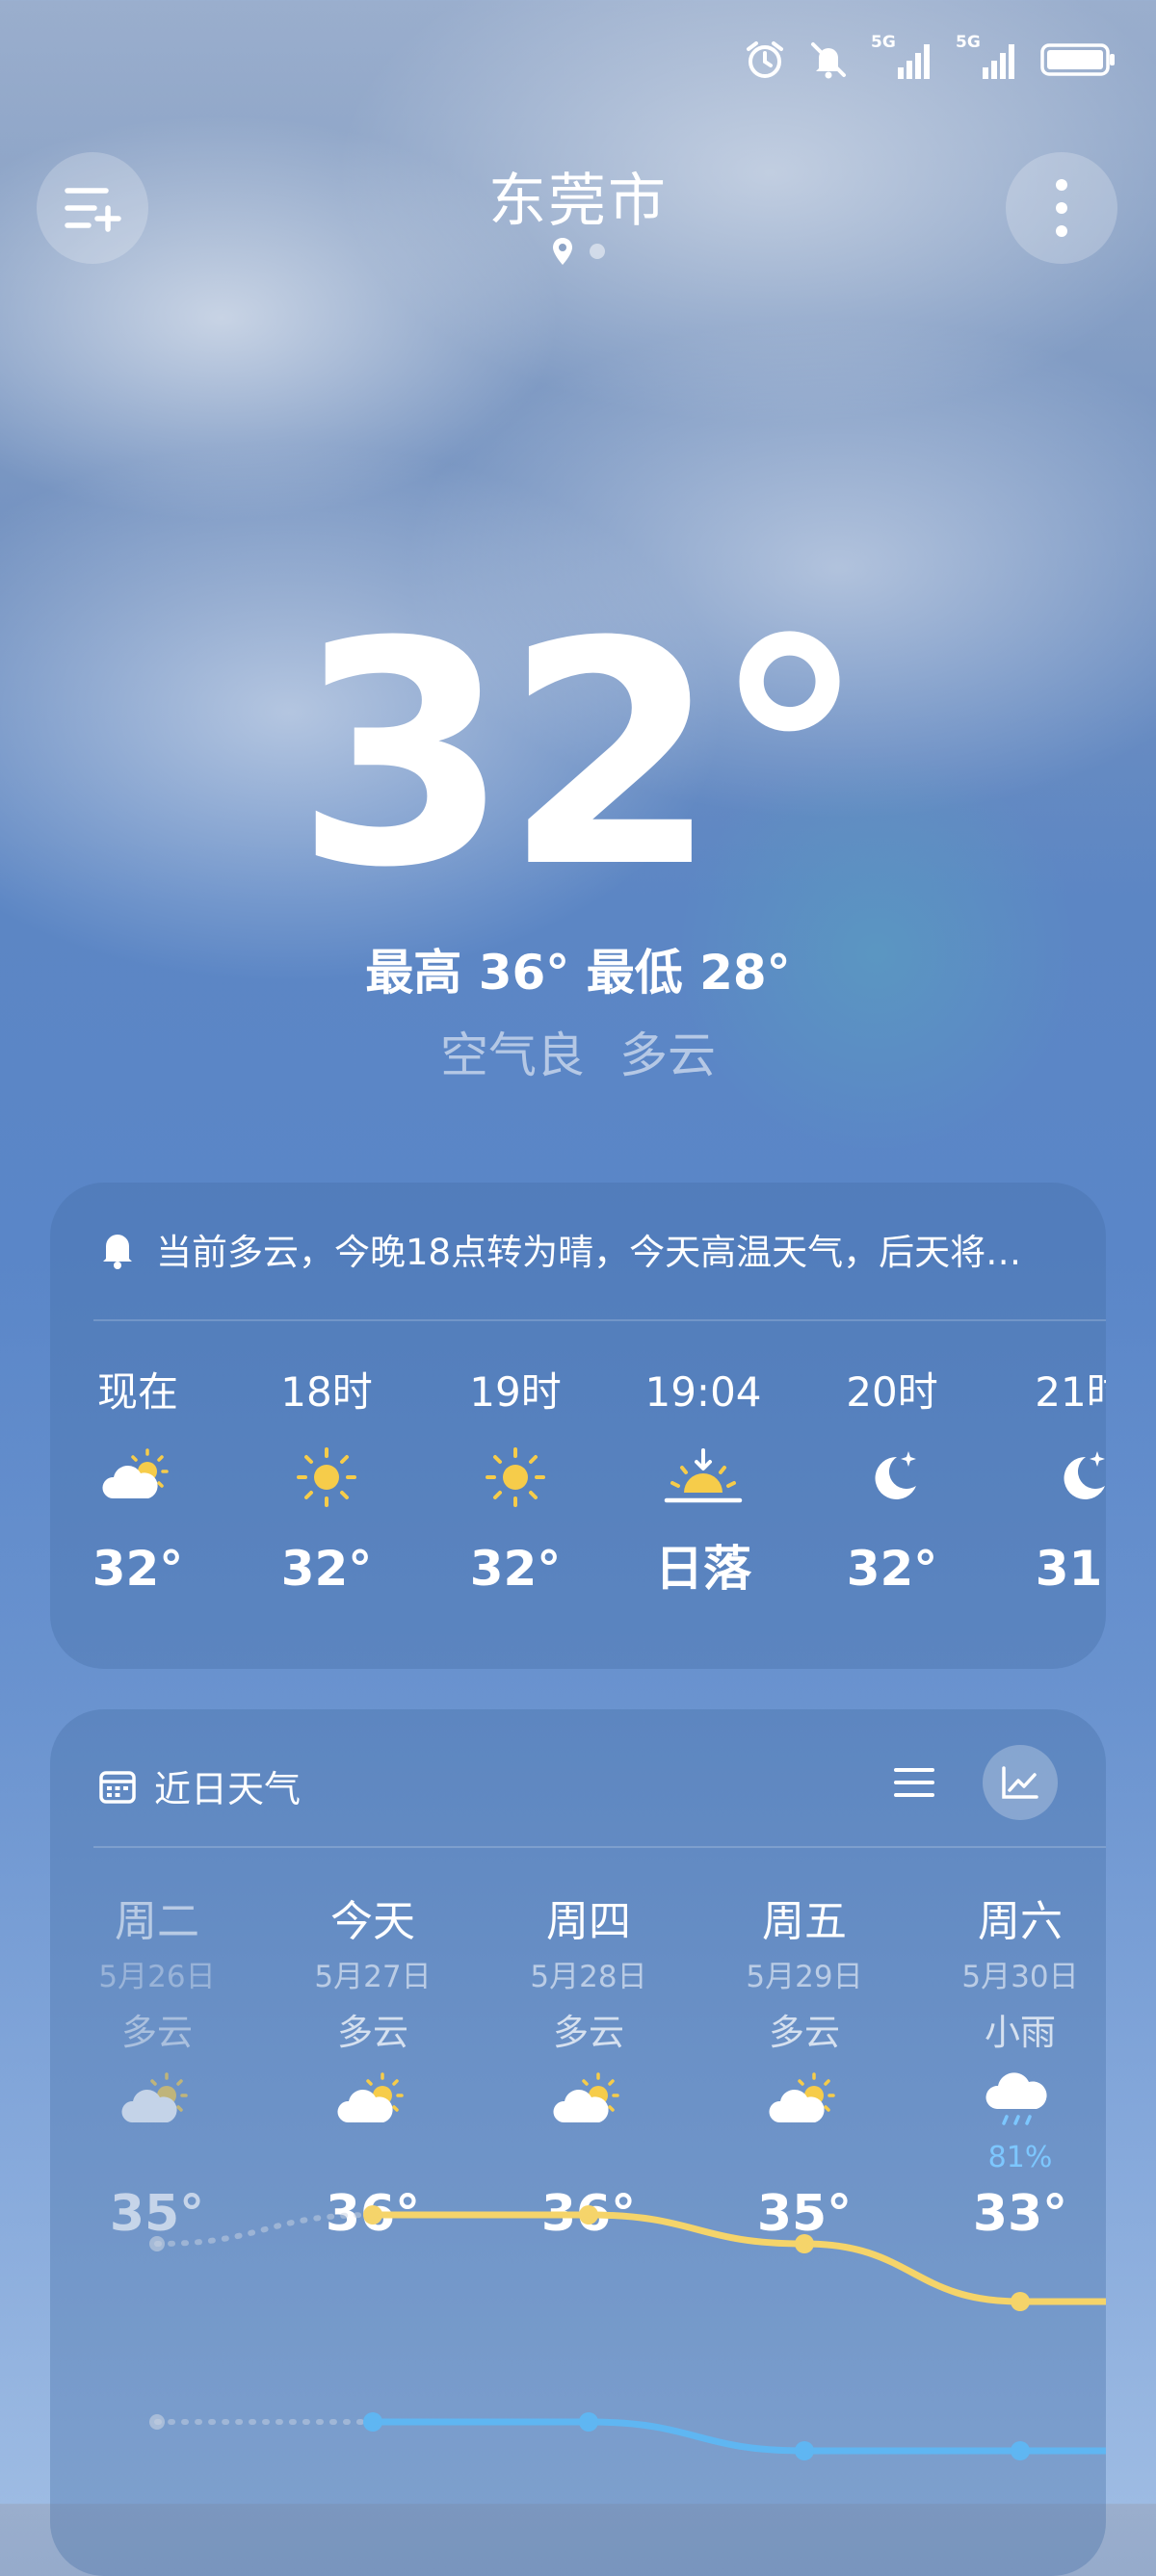  I want to click on battery-icon, so click(1077, 59).